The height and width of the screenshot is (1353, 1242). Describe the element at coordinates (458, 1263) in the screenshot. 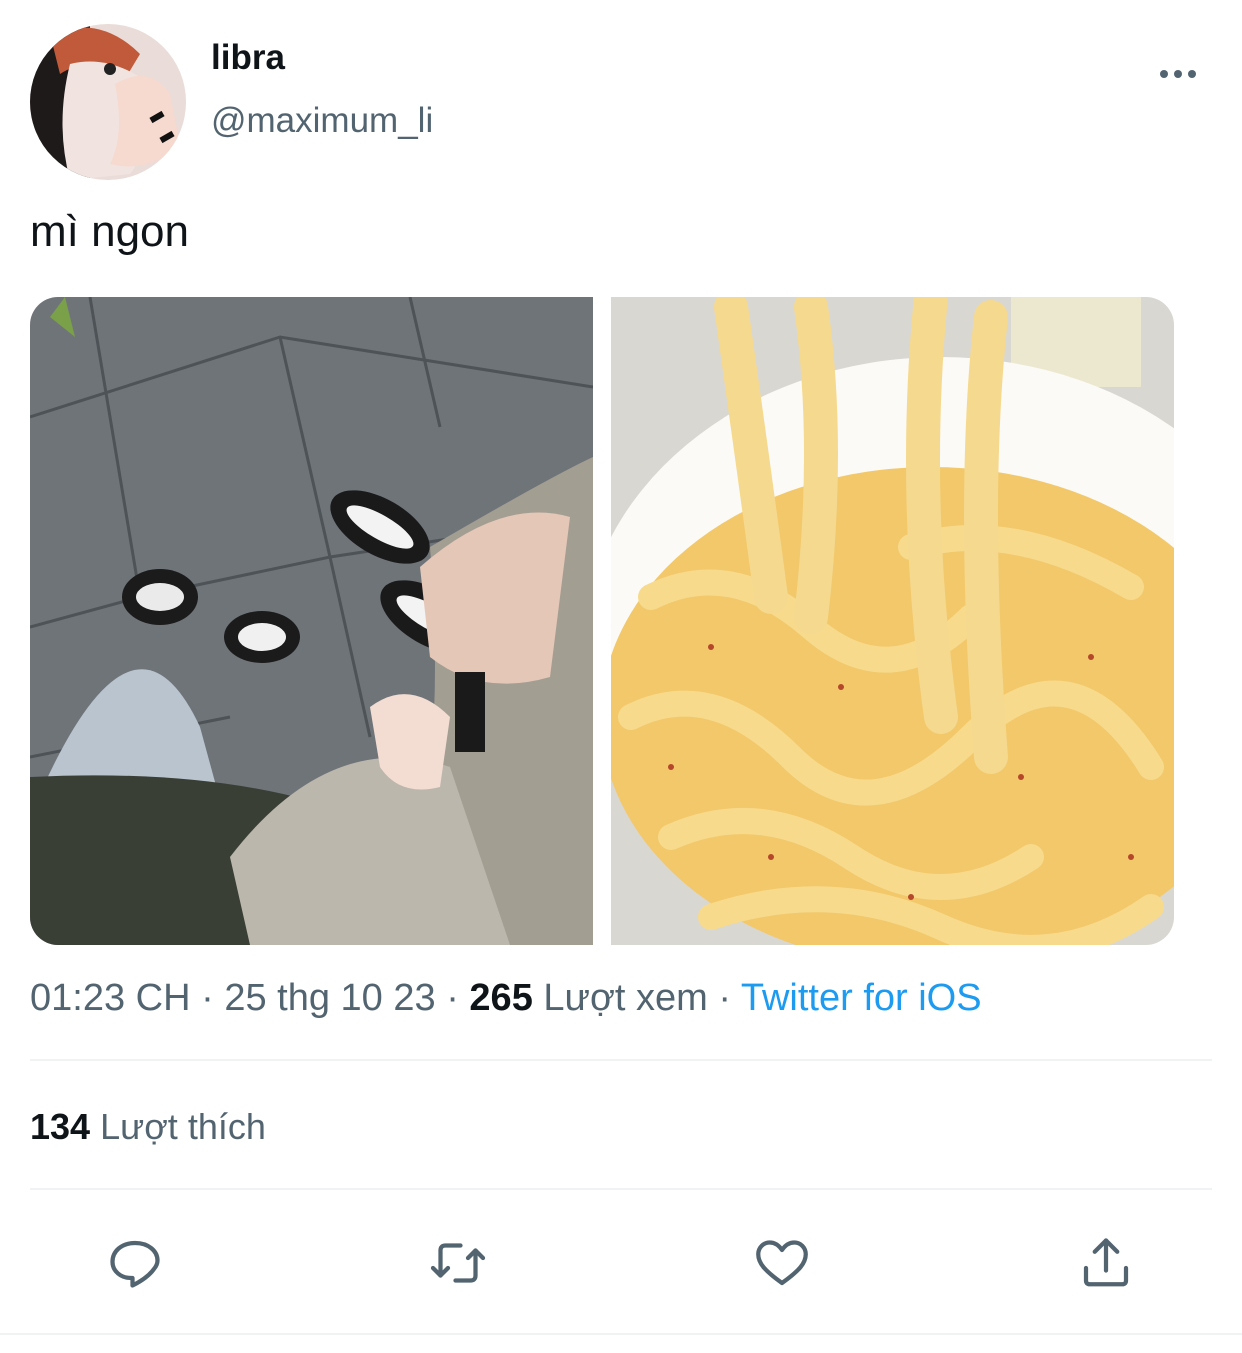

I see `retweet-icon` at that location.